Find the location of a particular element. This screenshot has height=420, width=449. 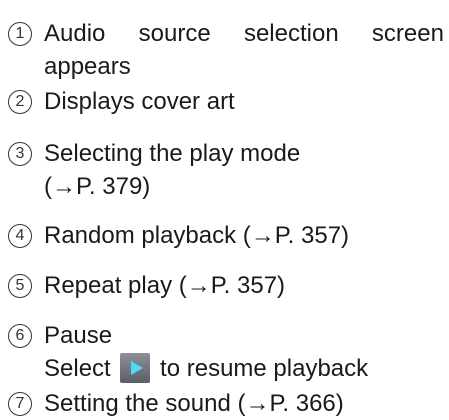

select-word: Select is located at coordinates (77, 368).